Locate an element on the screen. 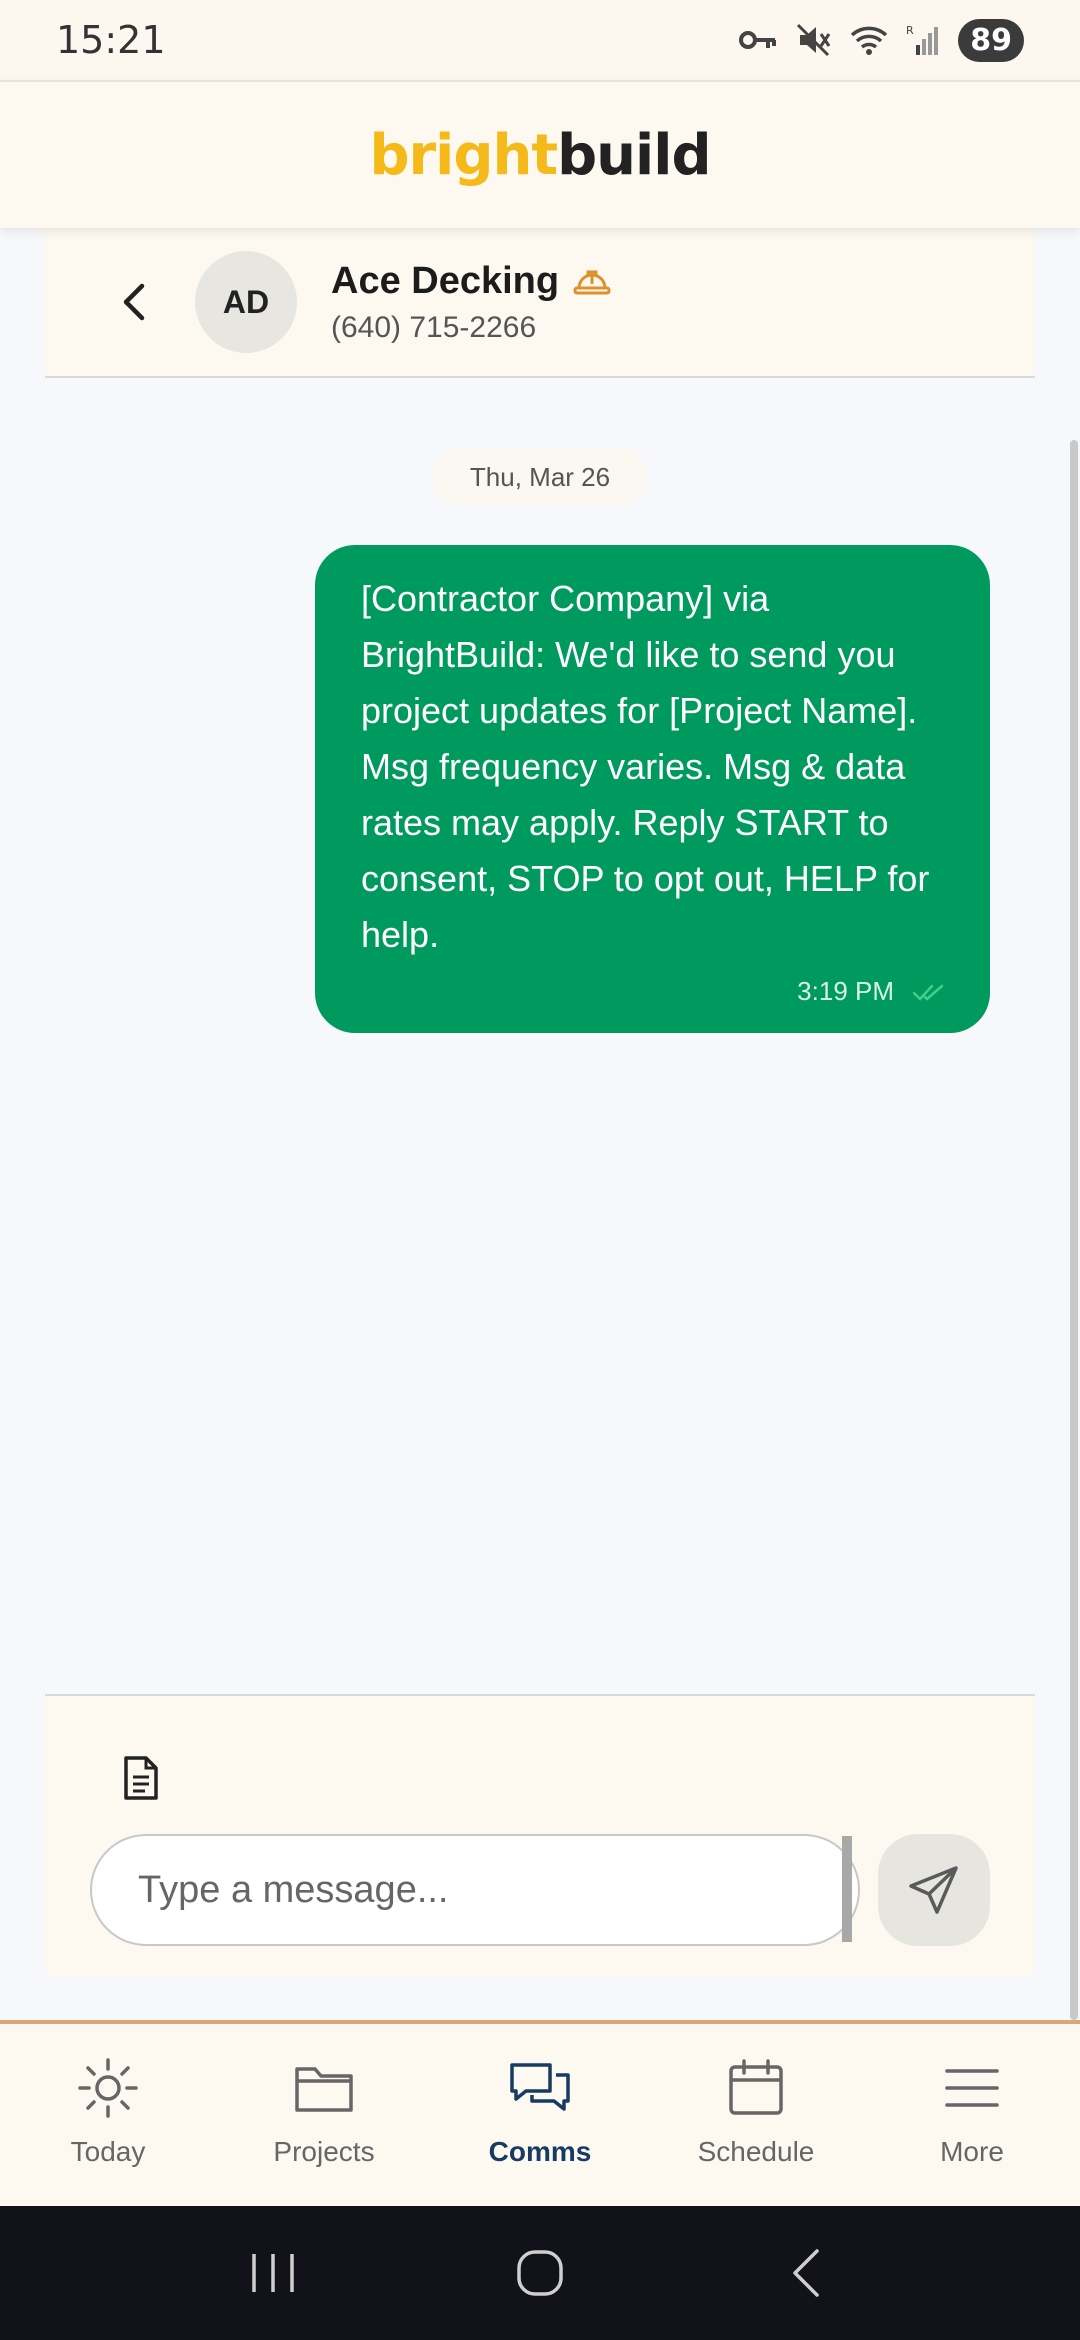 Image resolution: width=1080 pixels, height=2340 pixels. status-bar: 15:21 R 89 is located at coordinates (540, 40).